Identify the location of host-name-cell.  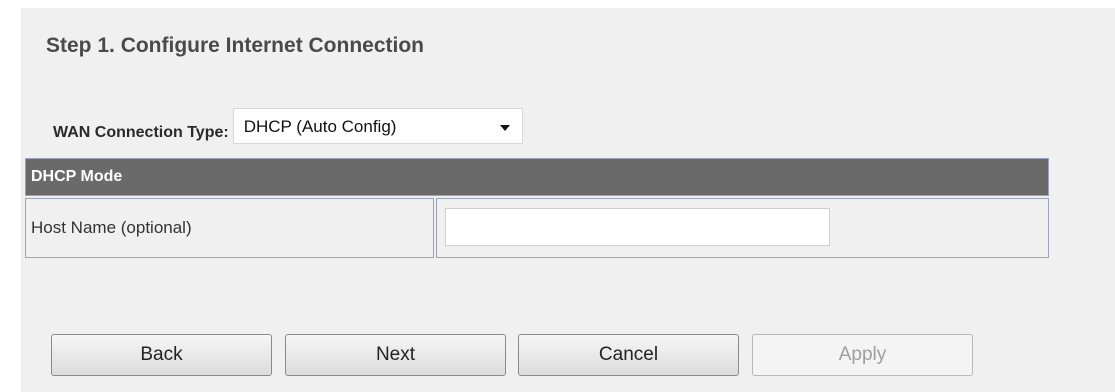
(742, 228).